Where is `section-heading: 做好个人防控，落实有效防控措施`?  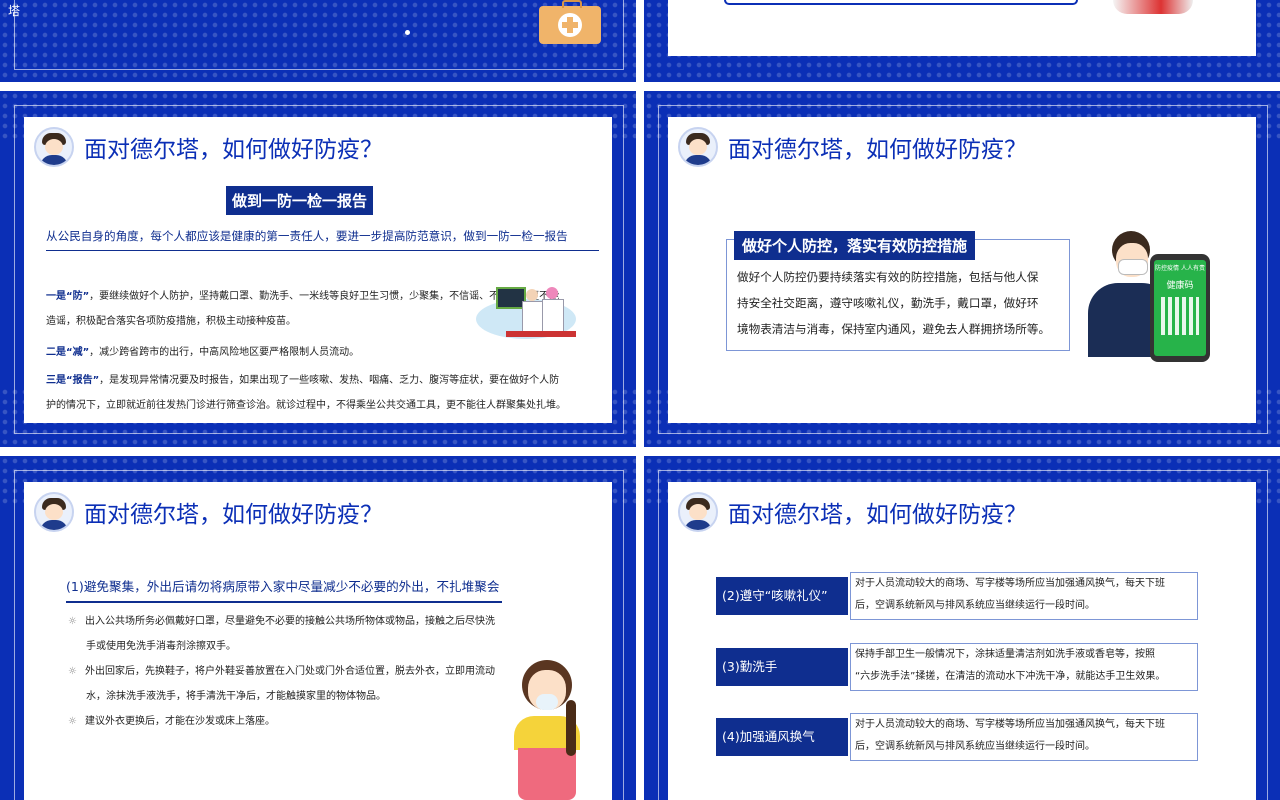 section-heading: 做好个人防控，落实有效防控措施 is located at coordinates (855, 245).